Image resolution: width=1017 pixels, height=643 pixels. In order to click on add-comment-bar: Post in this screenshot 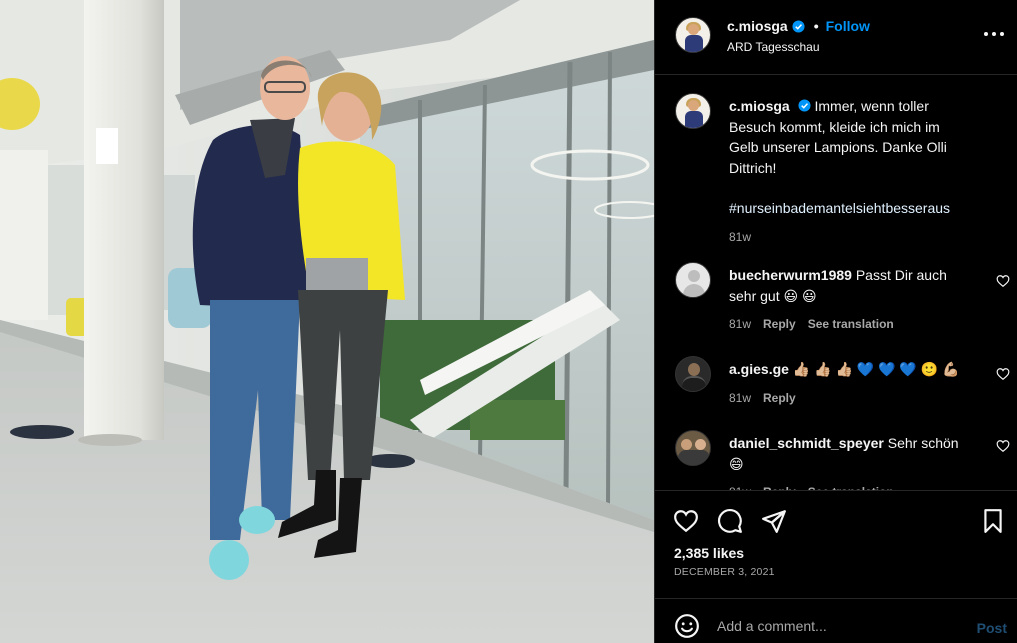, I will do `click(836, 620)`.